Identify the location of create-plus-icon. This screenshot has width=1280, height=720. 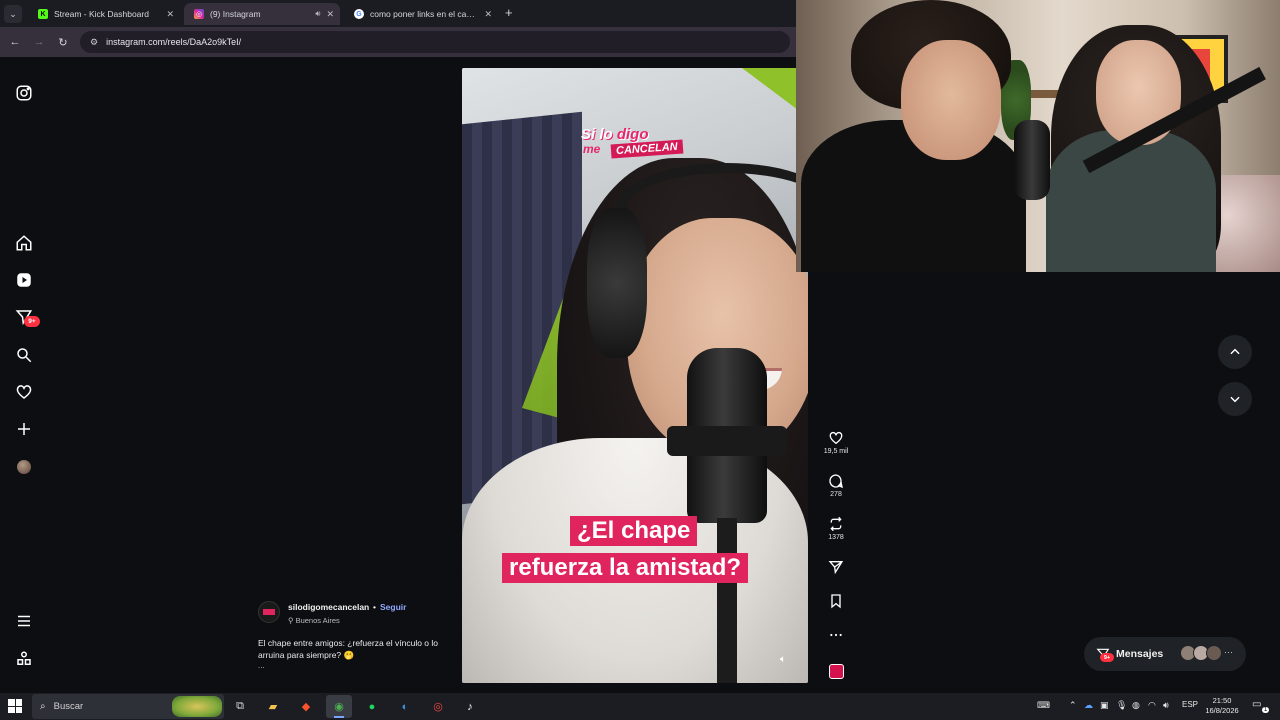
(24, 429).